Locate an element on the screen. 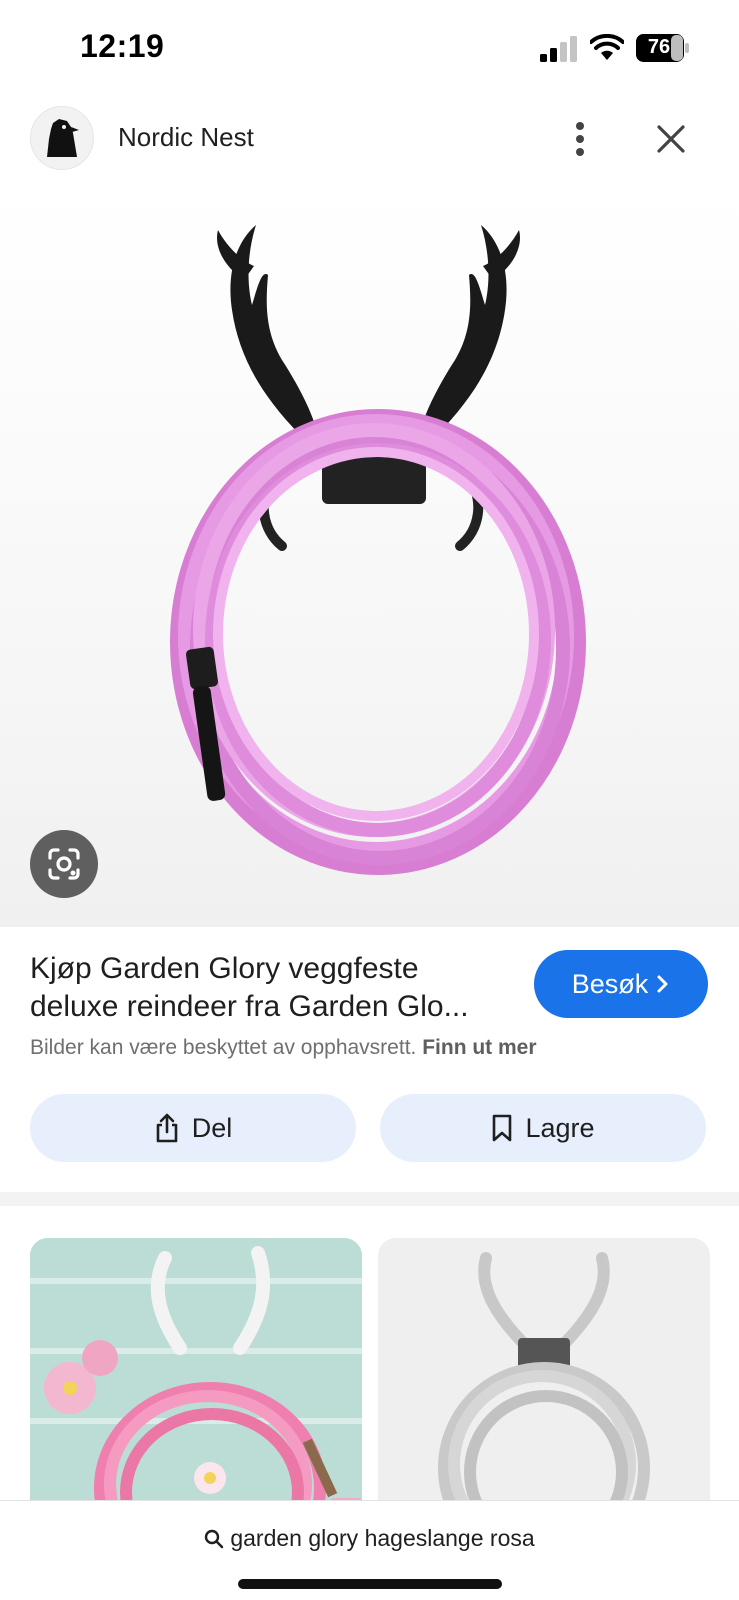 The image size is (739, 1600). bottom-search-bar: garden glory hageslange rosa is located at coordinates (369, 1550).